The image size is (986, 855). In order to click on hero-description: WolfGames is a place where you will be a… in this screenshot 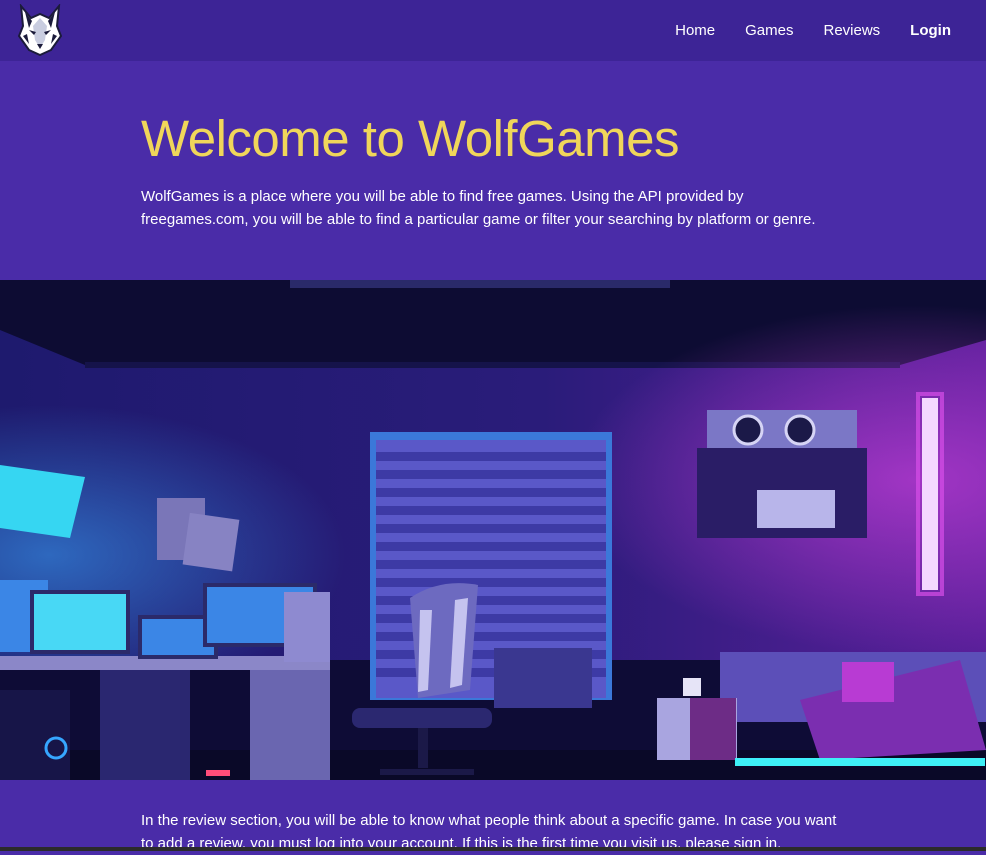, I will do `click(478, 208)`.